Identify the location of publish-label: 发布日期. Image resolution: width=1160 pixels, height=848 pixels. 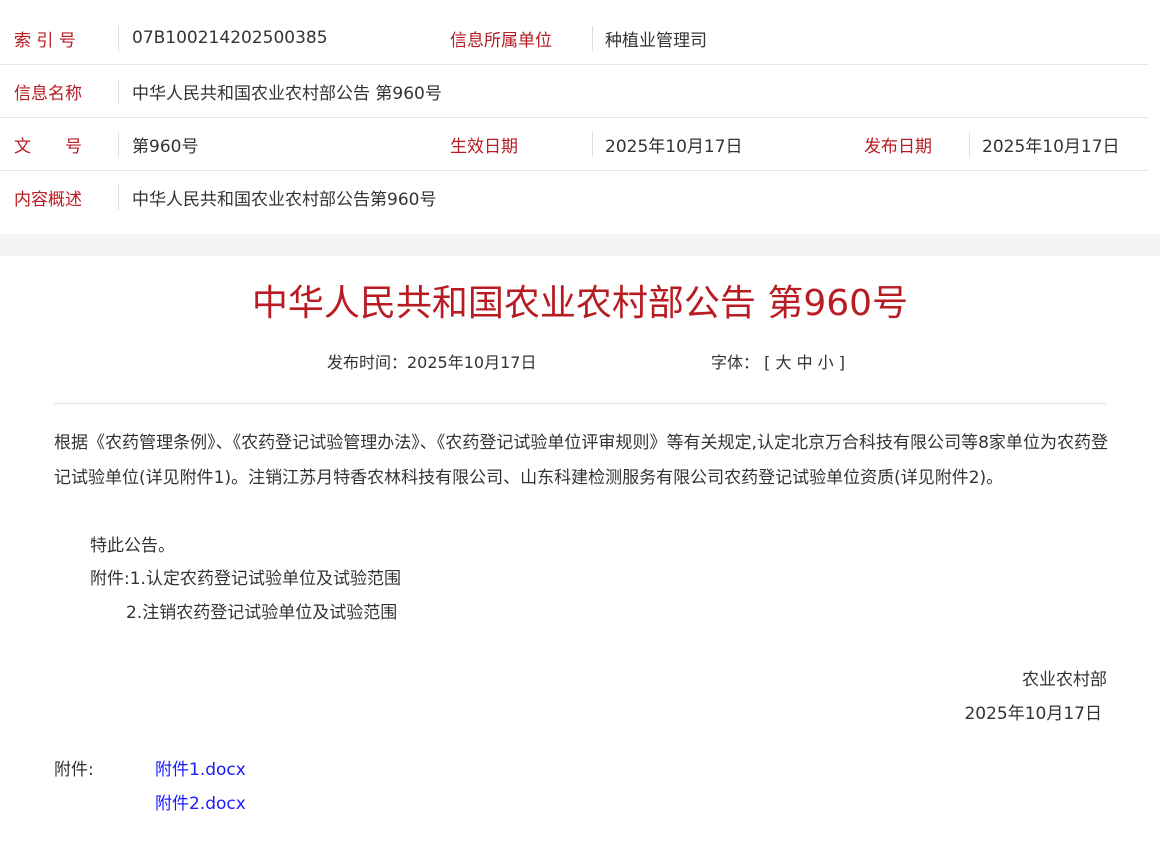
(898, 146).